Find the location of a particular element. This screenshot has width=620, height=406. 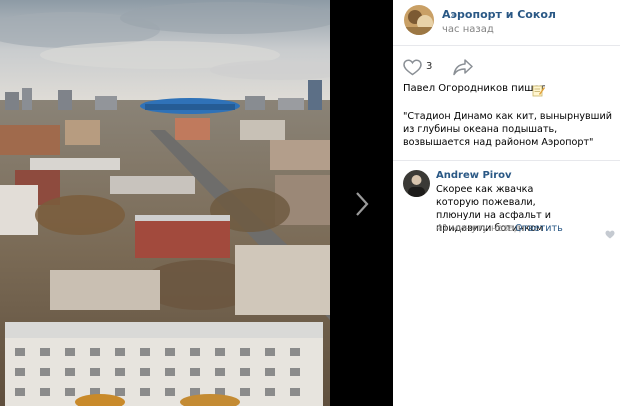

heart-outline-icon is located at coordinates (412, 67).